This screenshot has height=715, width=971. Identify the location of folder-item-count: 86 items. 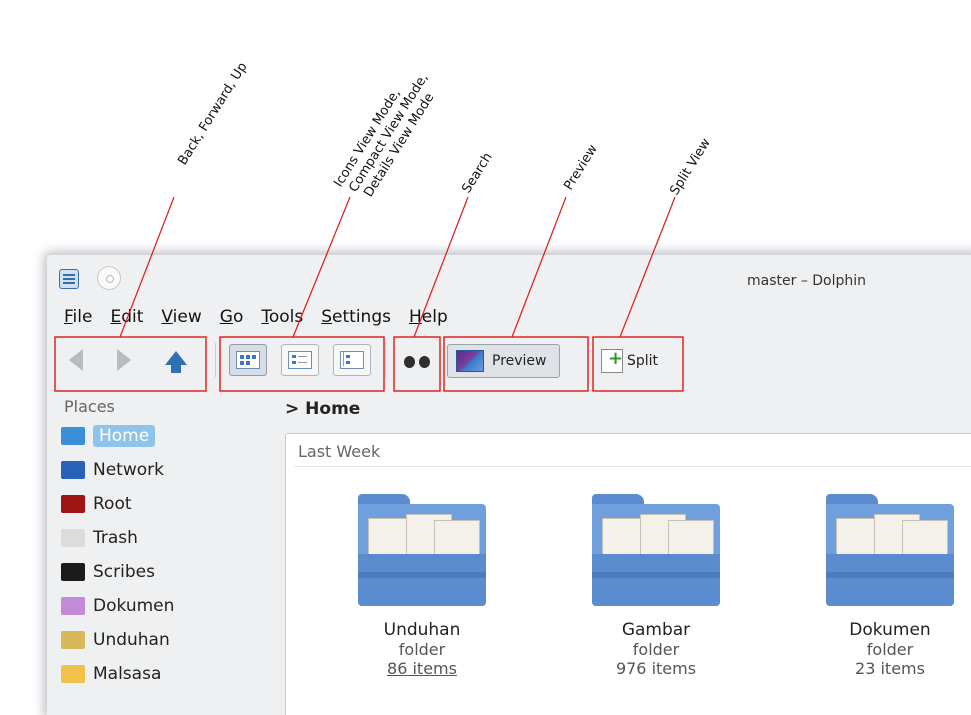
(422, 668).